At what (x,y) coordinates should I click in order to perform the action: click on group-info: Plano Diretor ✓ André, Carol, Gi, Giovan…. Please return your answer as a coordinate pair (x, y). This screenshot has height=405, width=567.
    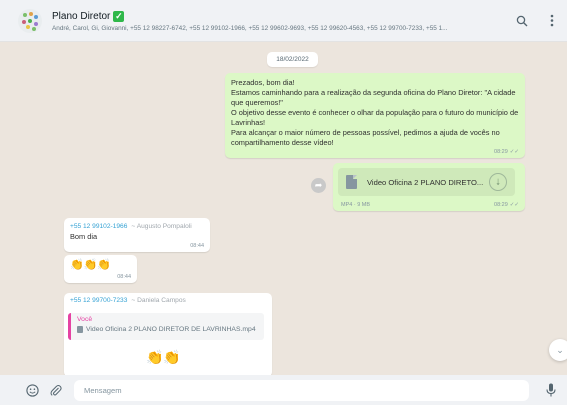
    Looking at the image, I should click on (278, 20).